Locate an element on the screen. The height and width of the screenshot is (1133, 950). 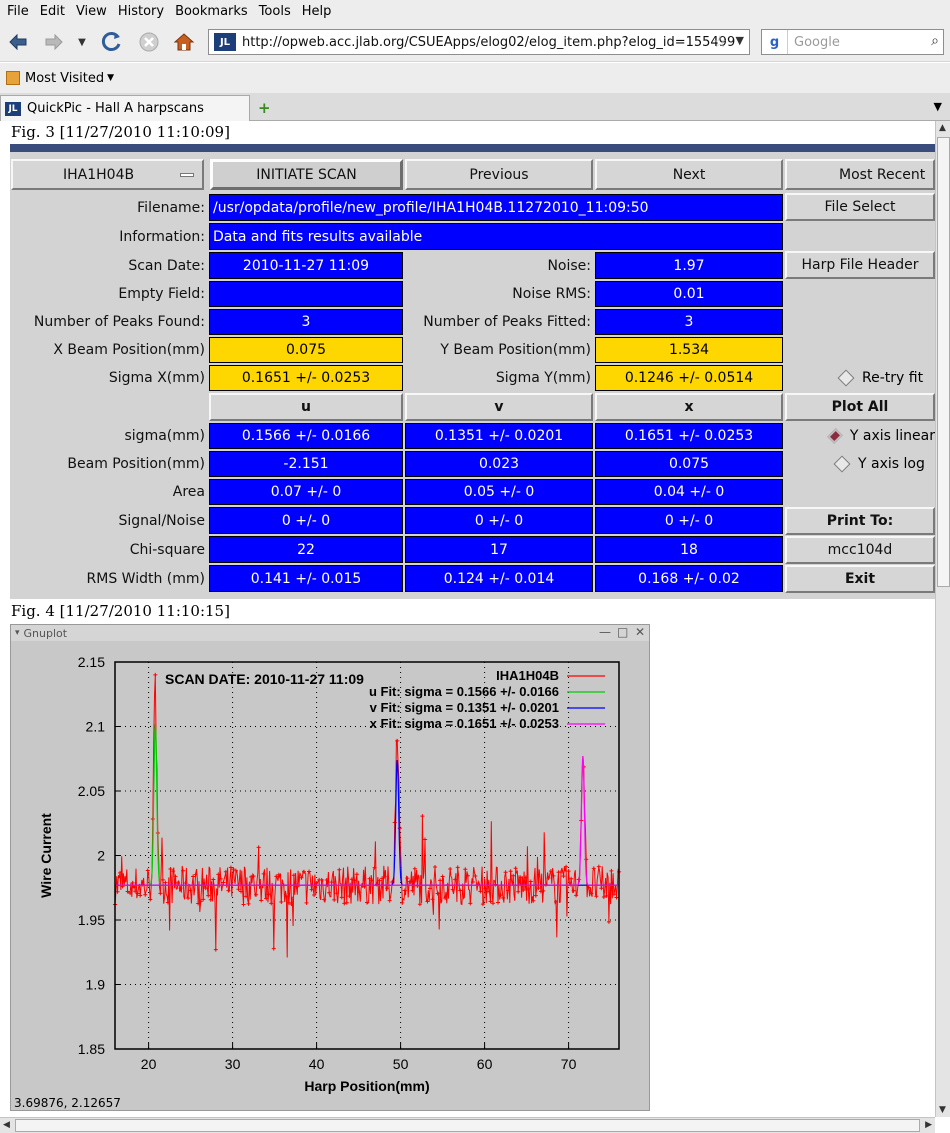
legend-entry: IHA1H04B is located at coordinates (527, 675).